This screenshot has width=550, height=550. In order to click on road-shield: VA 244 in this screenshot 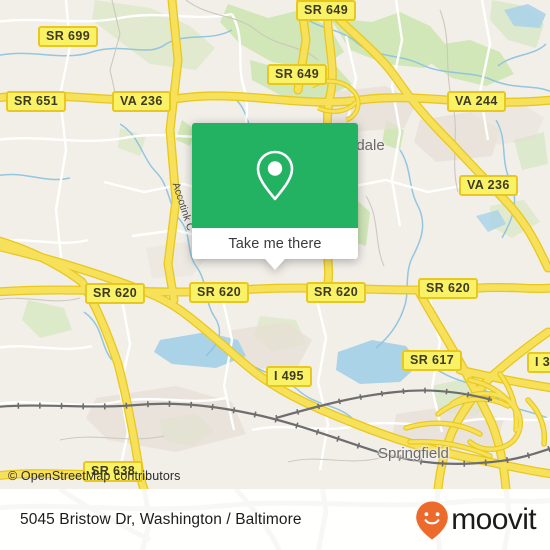, I will do `click(476, 101)`.